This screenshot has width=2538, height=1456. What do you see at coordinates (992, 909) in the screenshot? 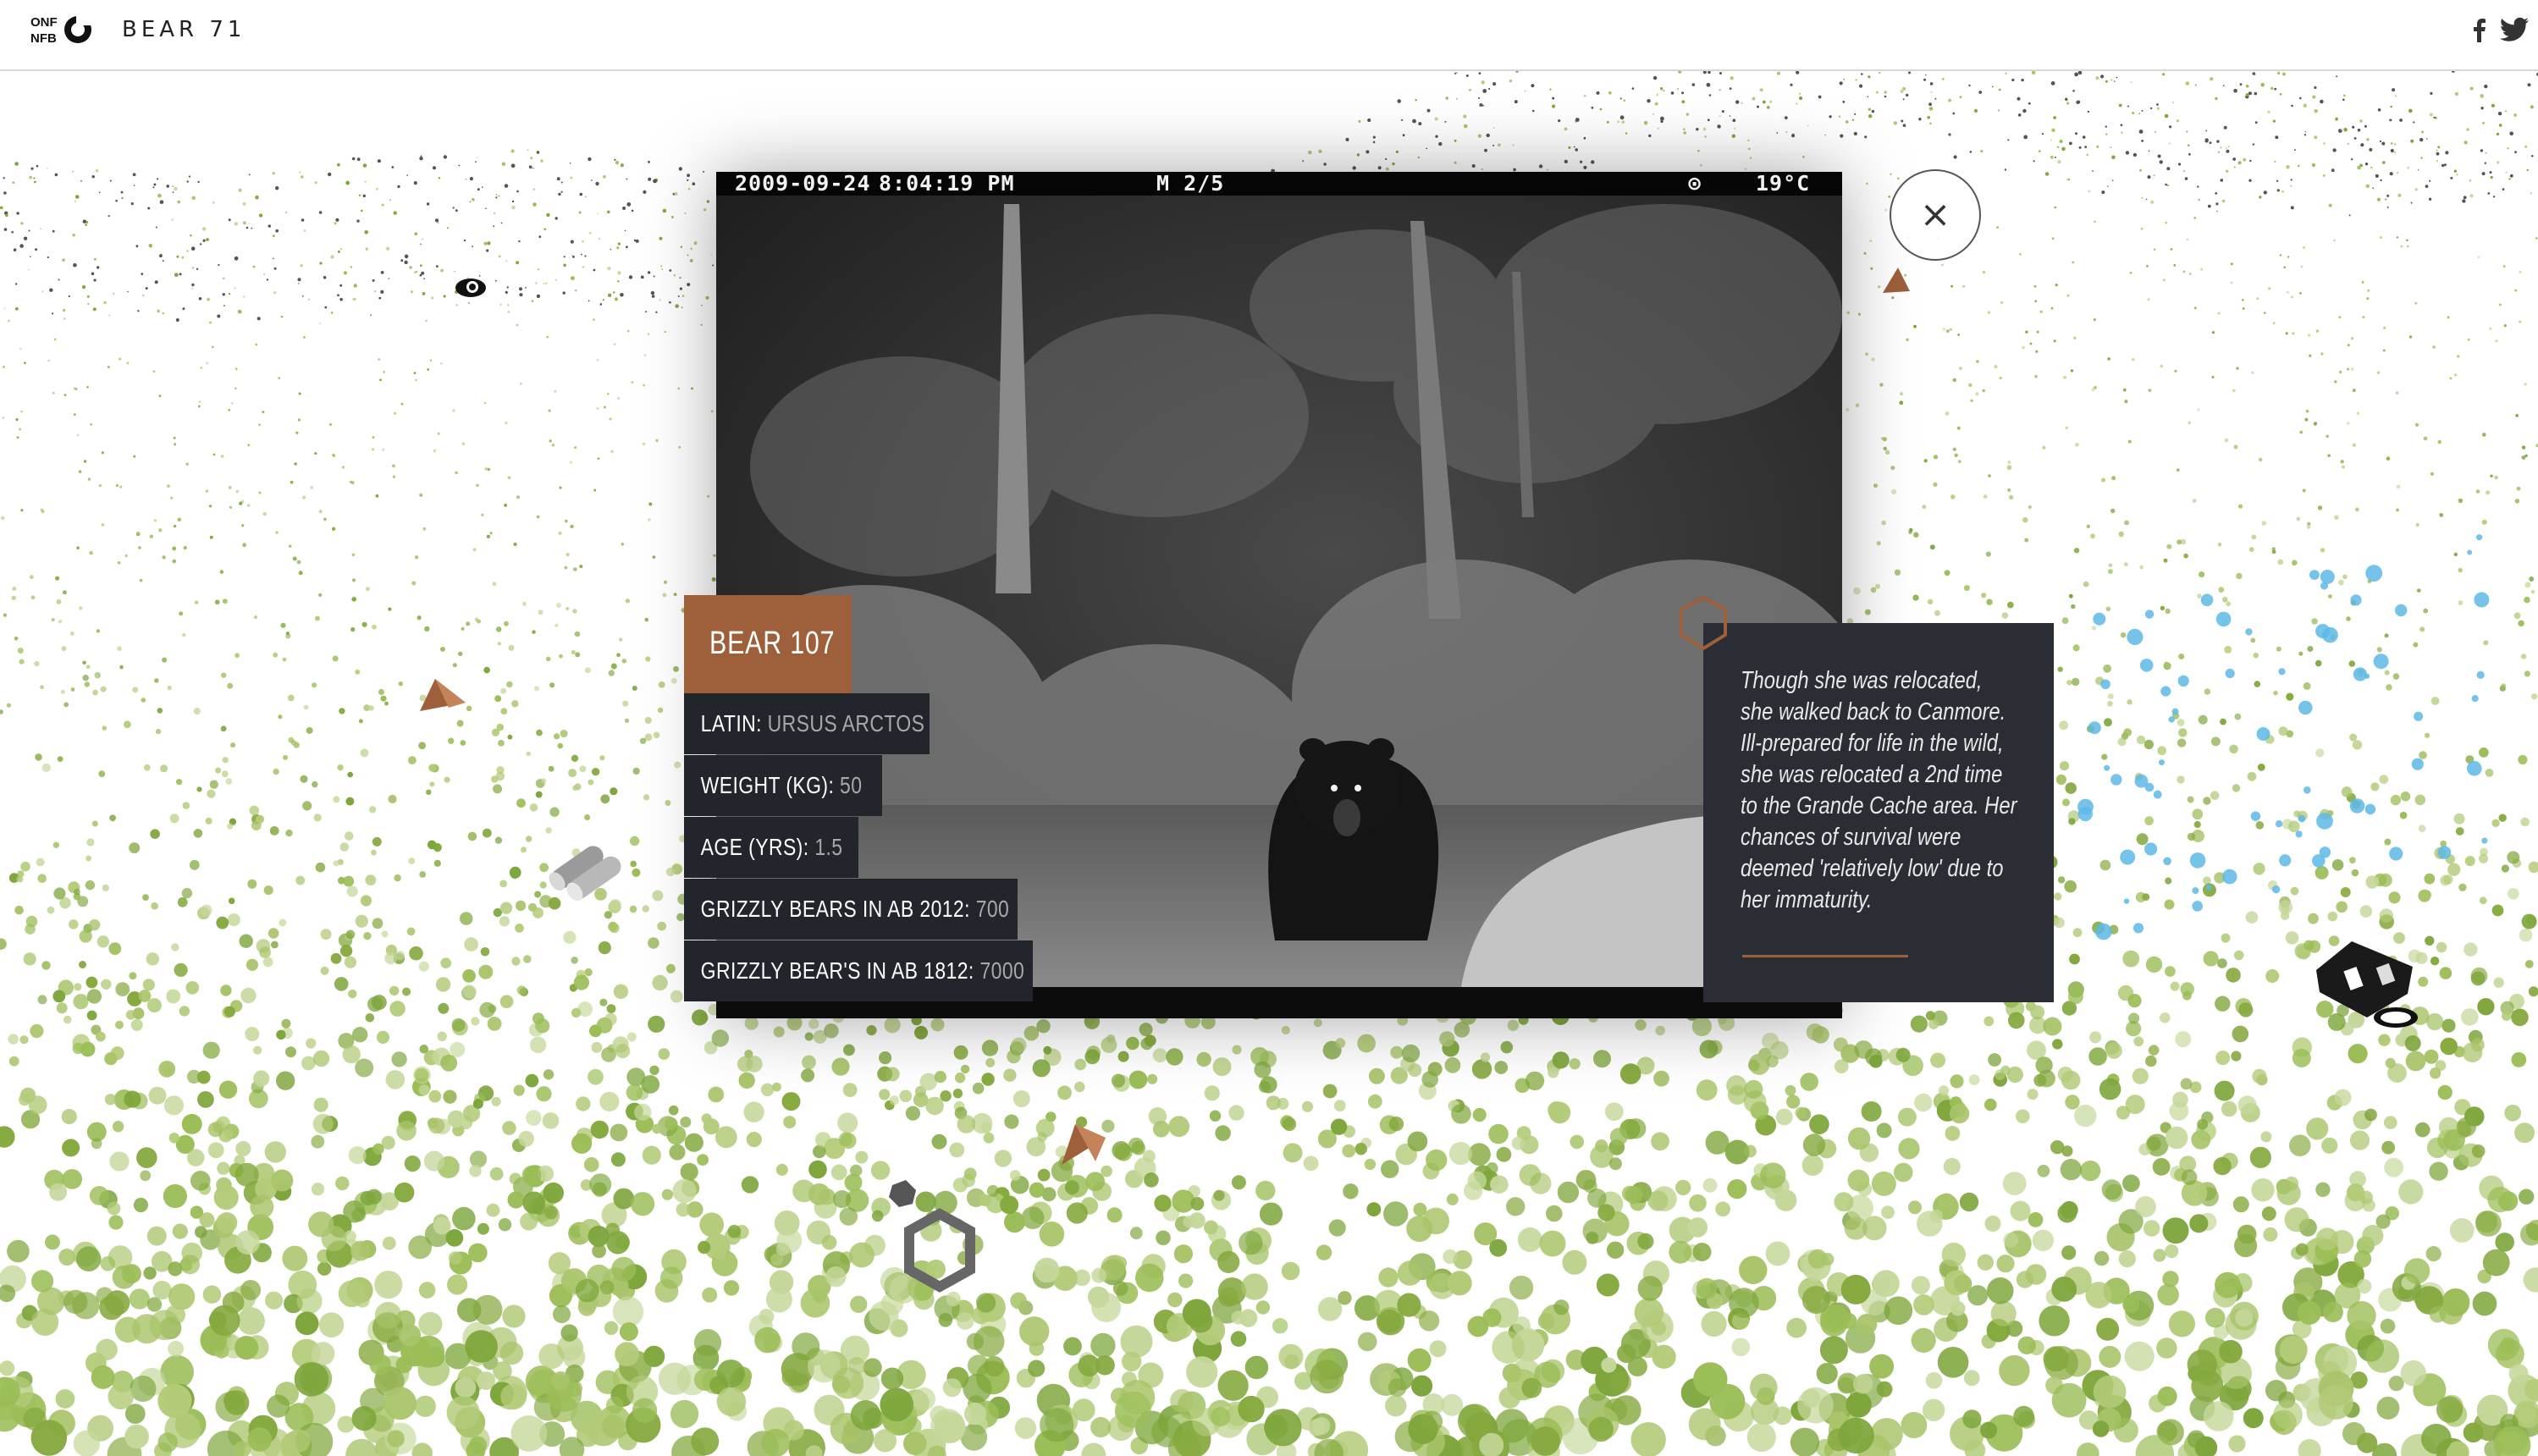
I see `stat-value: 700` at bounding box center [992, 909].